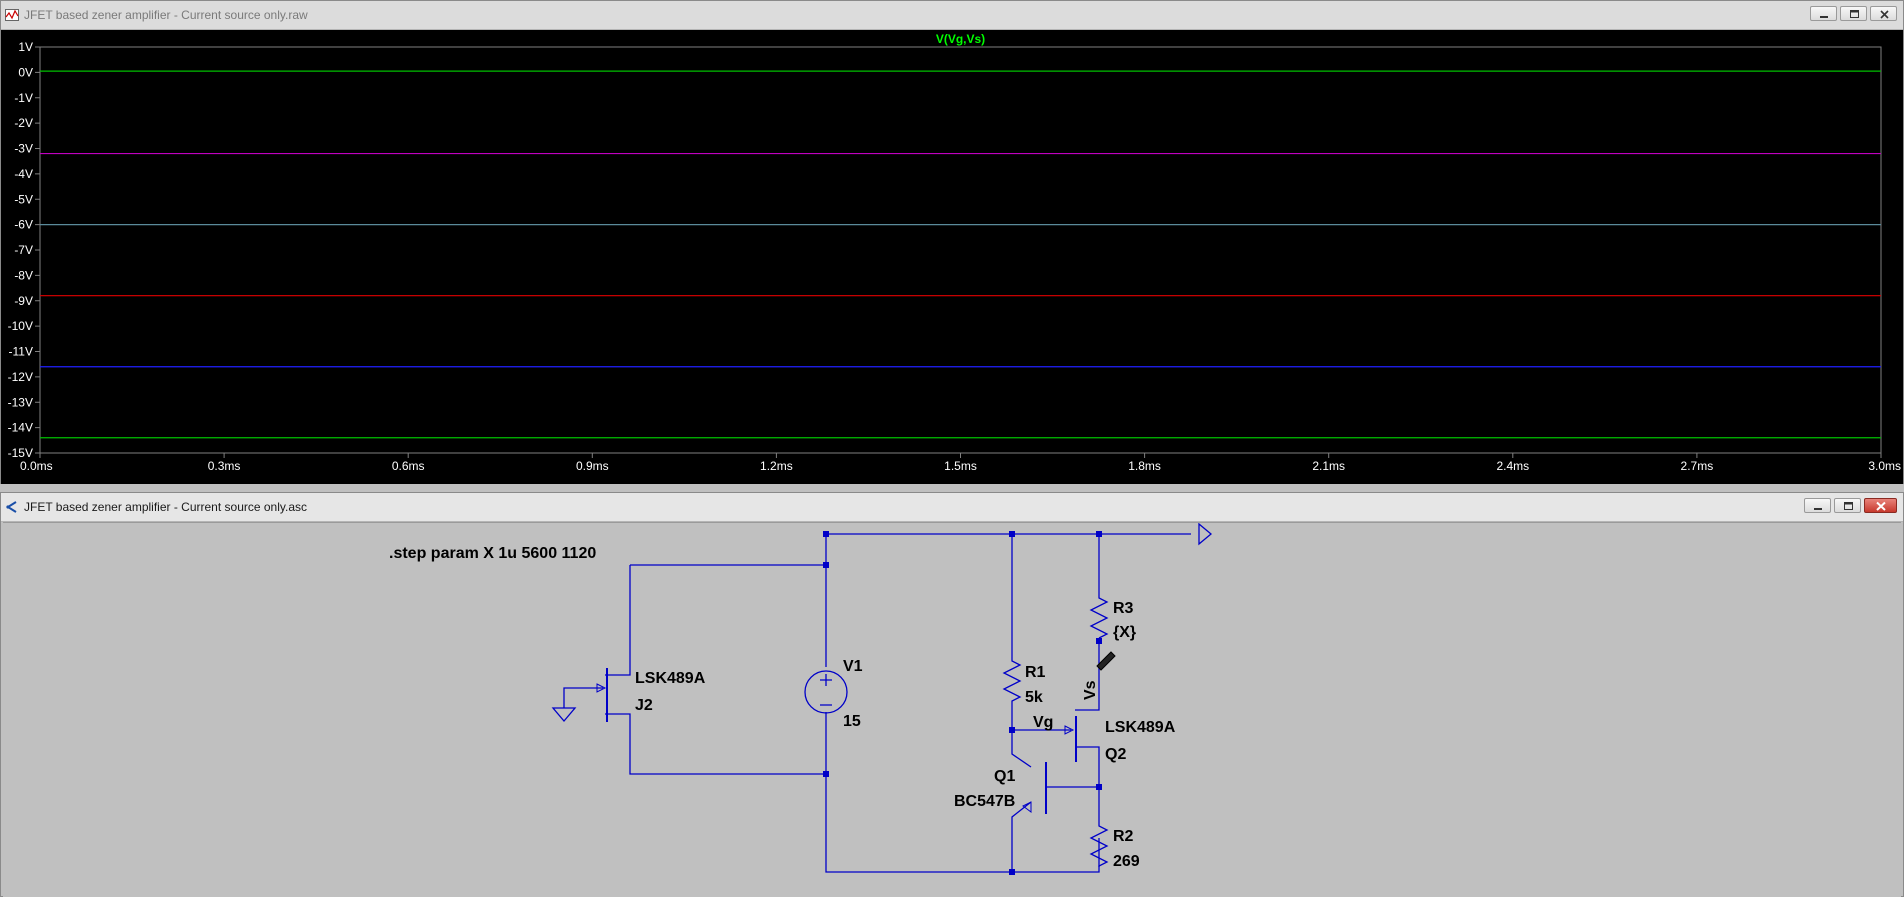 This screenshot has width=1904, height=897. I want to click on trace-label: V(Vg,Vs), so click(960, 39).